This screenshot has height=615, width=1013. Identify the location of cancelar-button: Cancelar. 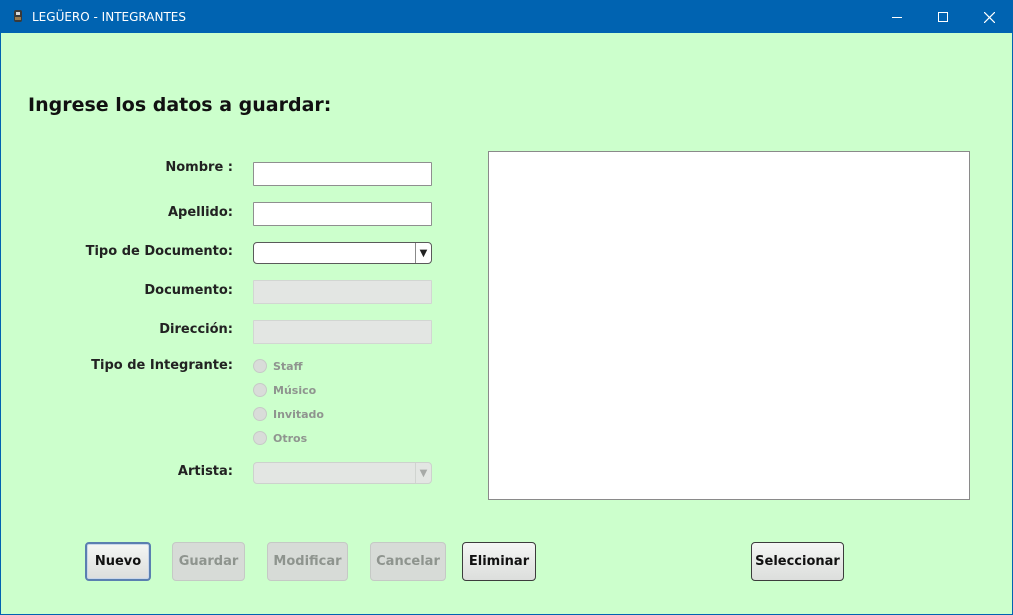
(408, 561).